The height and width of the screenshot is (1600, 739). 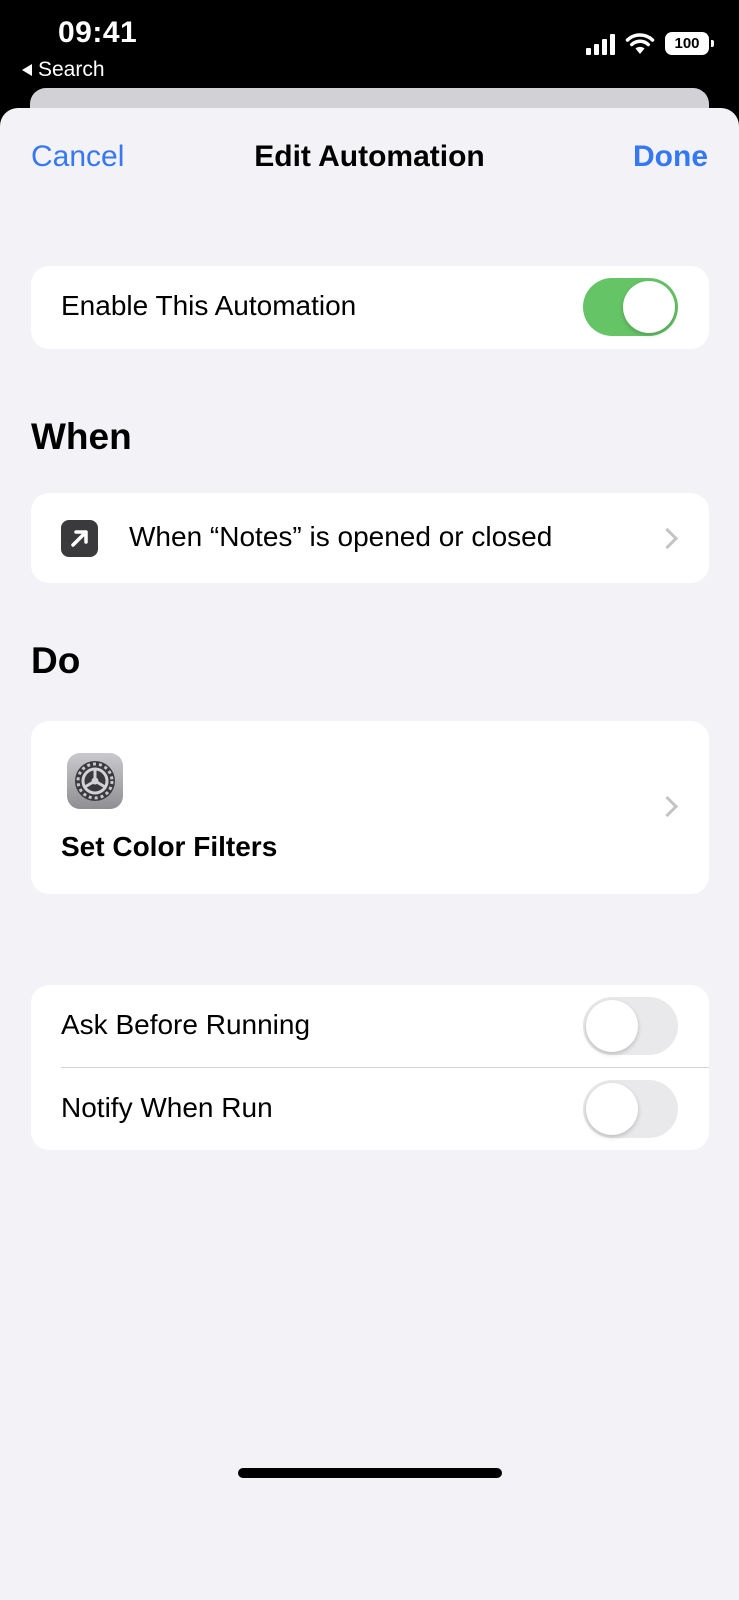 What do you see at coordinates (71, 69) in the screenshot?
I see `back-label: Search` at bounding box center [71, 69].